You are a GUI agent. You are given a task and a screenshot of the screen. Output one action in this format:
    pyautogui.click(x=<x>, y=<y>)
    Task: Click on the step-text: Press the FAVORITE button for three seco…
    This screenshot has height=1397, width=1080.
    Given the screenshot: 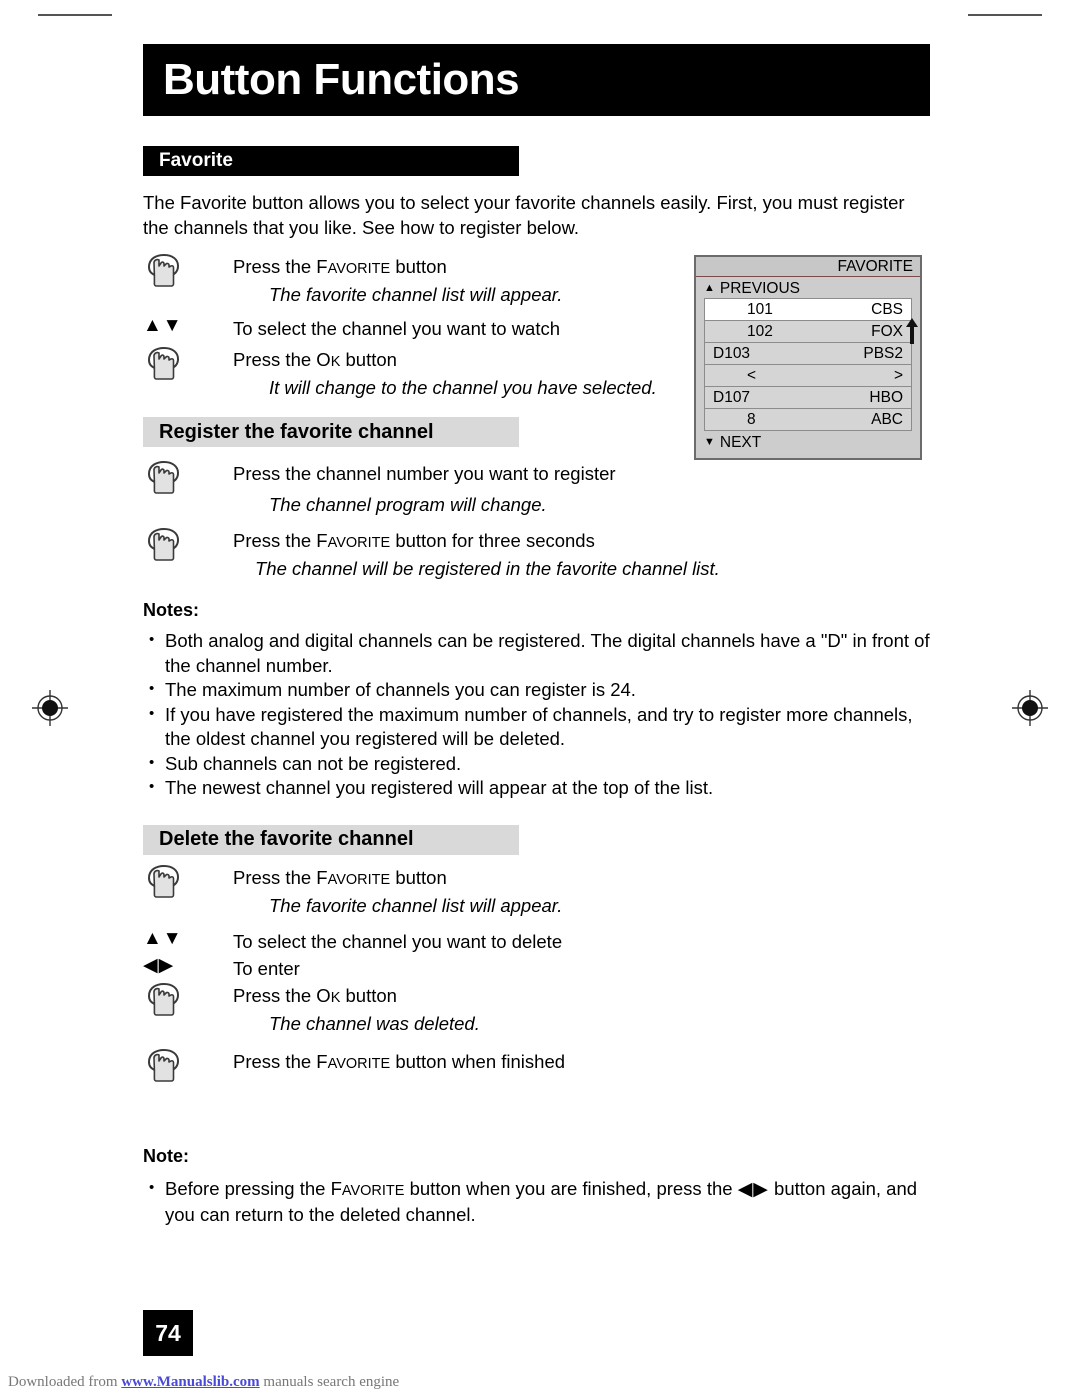 What is the action you would take?
    pyautogui.click(x=476, y=554)
    